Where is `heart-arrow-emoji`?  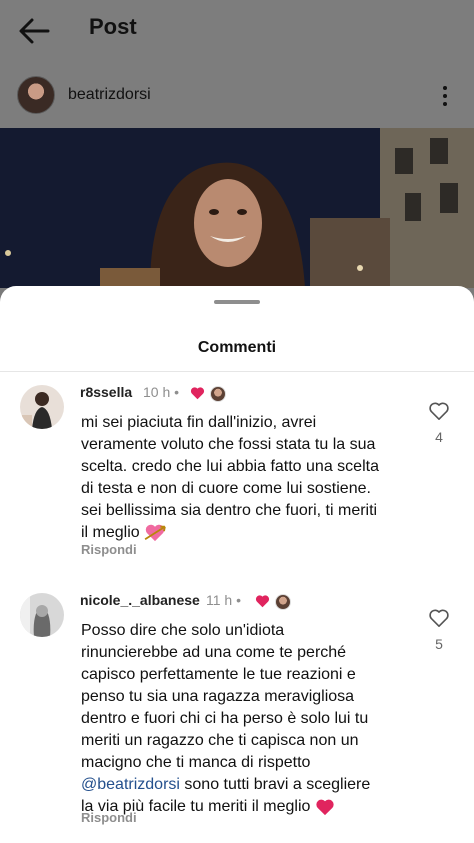
heart-arrow-emoji is located at coordinates (155, 532).